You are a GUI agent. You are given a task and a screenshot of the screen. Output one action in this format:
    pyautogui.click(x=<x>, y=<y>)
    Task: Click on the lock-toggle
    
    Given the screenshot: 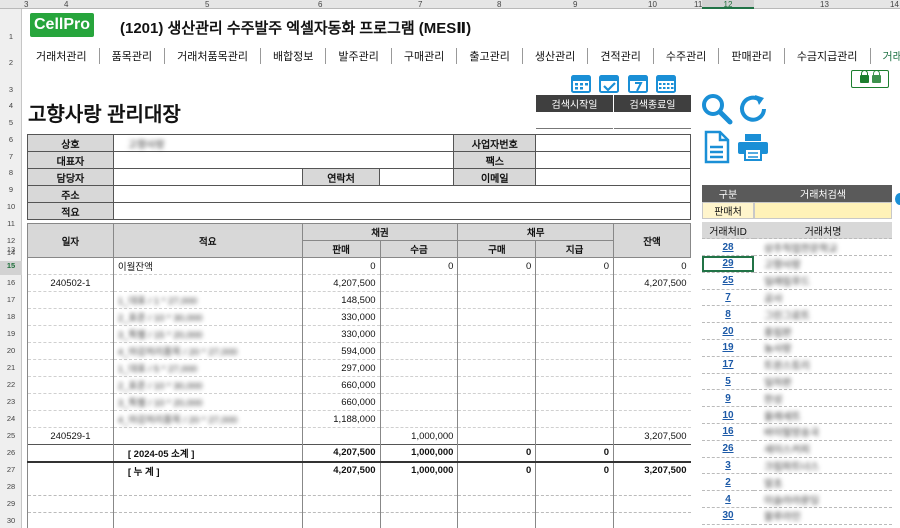 What is the action you would take?
    pyautogui.click(x=870, y=79)
    